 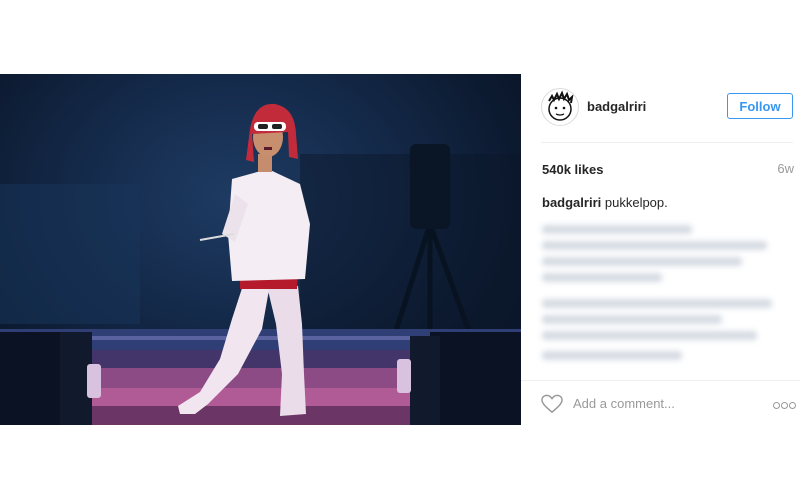 What do you see at coordinates (660, 107) in the screenshot?
I see `post-header: badgalriri Follow` at bounding box center [660, 107].